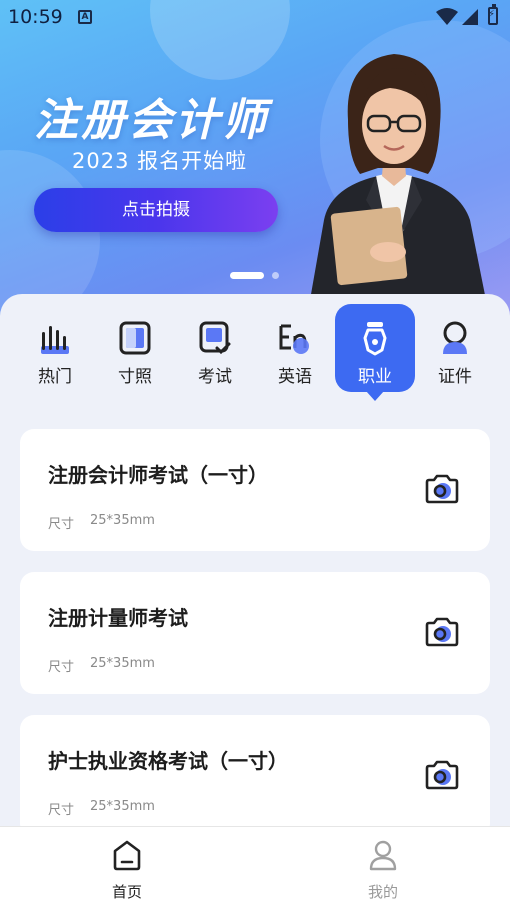 Image resolution: width=510 pixels, height=908 pixels. I want to click on hero-title: 注册会计师, so click(151, 120).